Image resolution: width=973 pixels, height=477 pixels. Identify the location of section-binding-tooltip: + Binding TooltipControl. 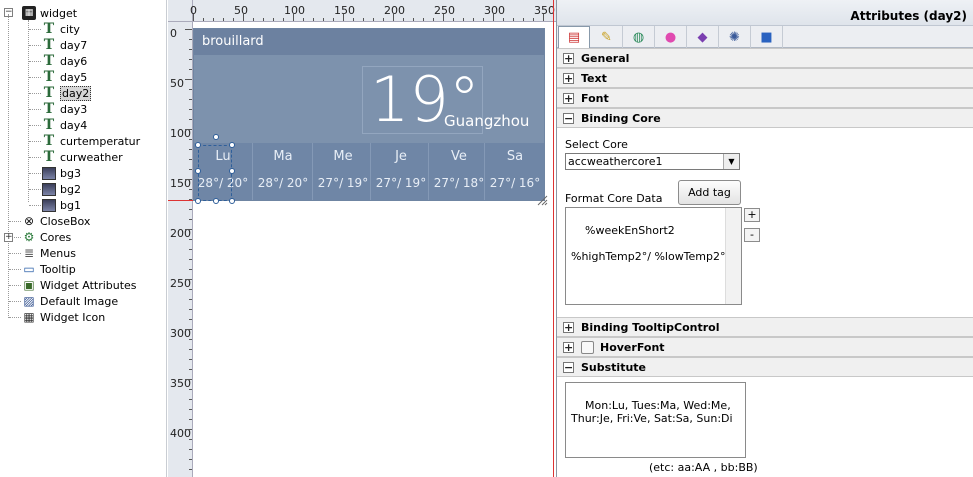
(765, 327).